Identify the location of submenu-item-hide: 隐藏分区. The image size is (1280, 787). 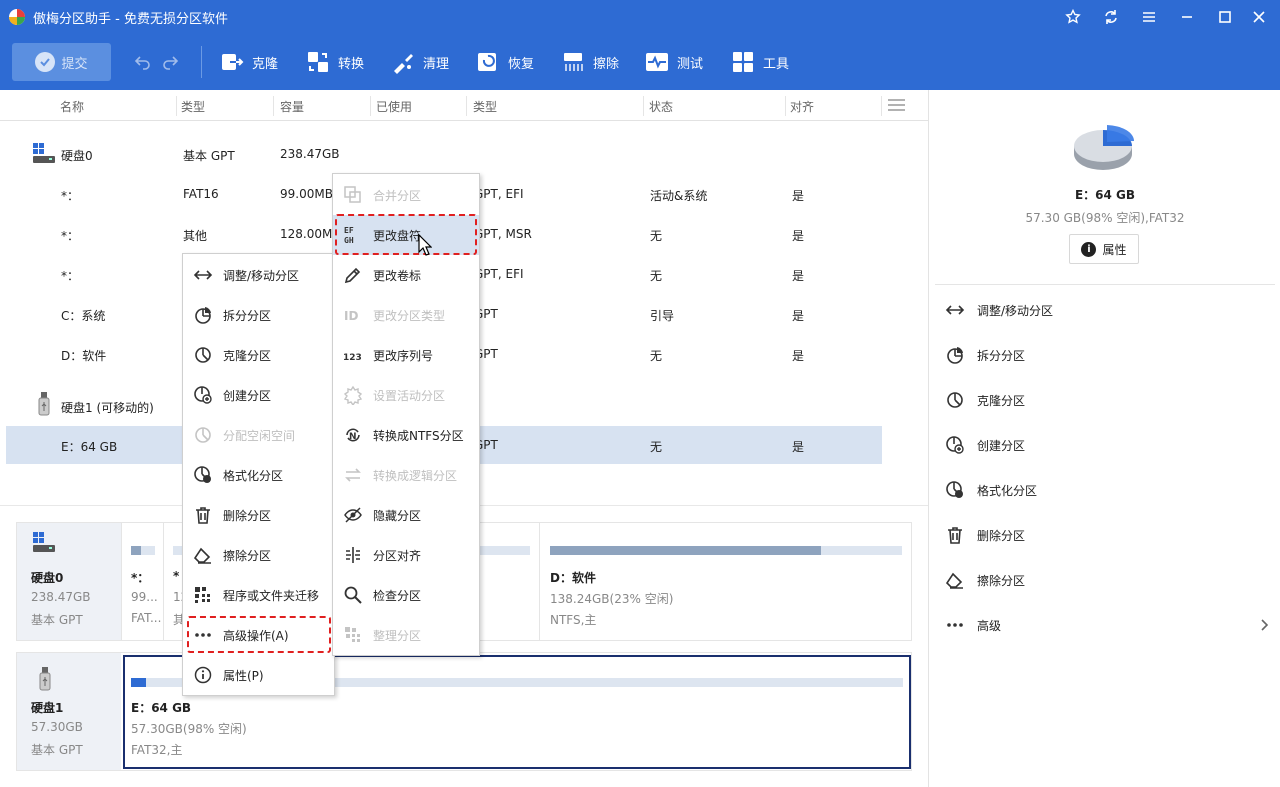
(406, 515).